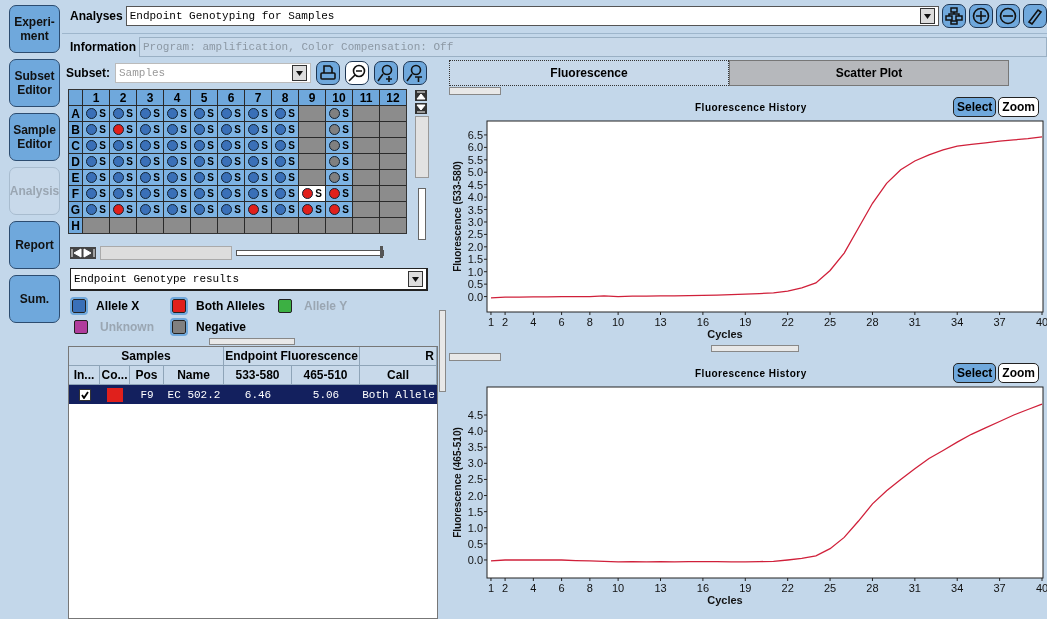 Image resolution: width=1047 pixels, height=619 pixels. I want to click on column-header: Pos, so click(147, 375).